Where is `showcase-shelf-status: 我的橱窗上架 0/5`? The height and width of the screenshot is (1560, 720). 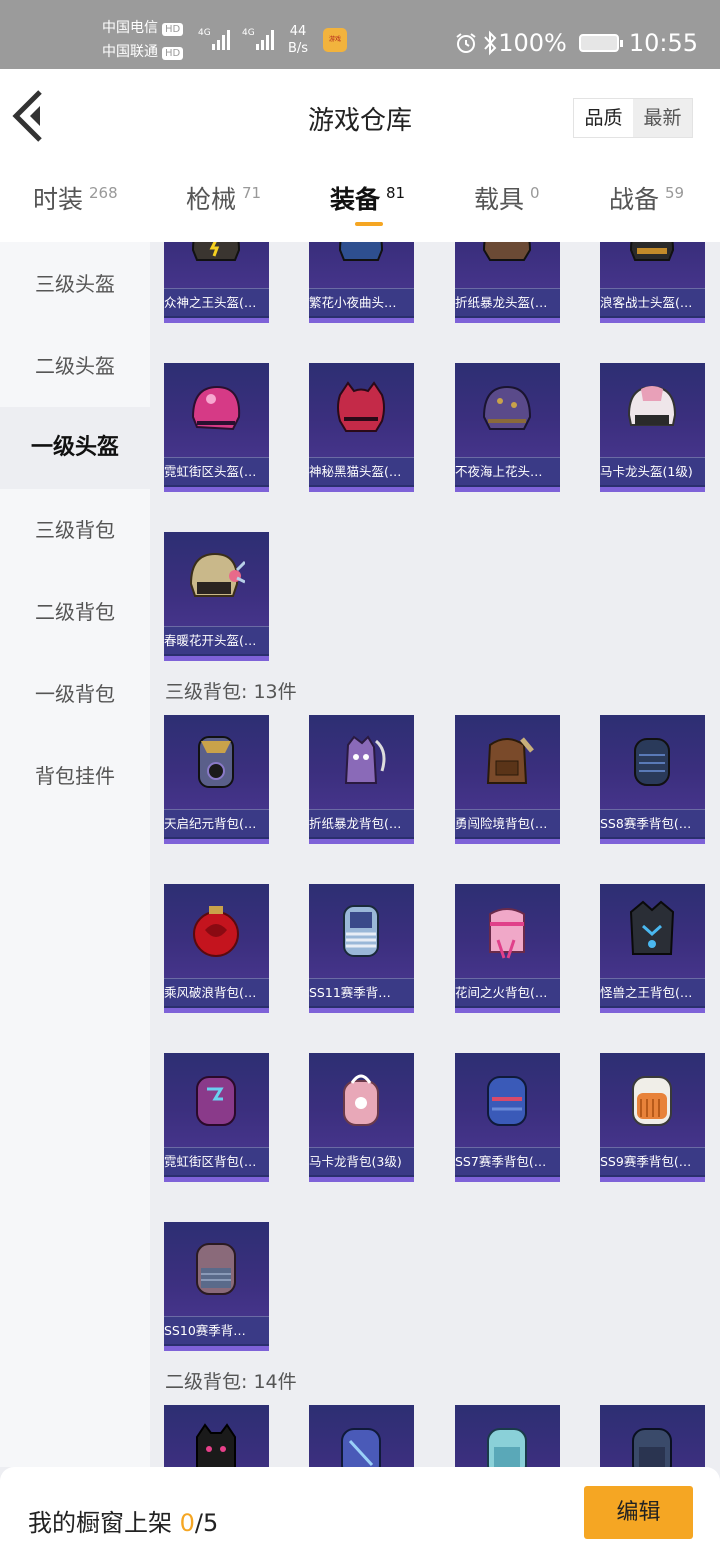 showcase-shelf-status: 我的橱窗上架 0/5 is located at coordinates (123, 1523).